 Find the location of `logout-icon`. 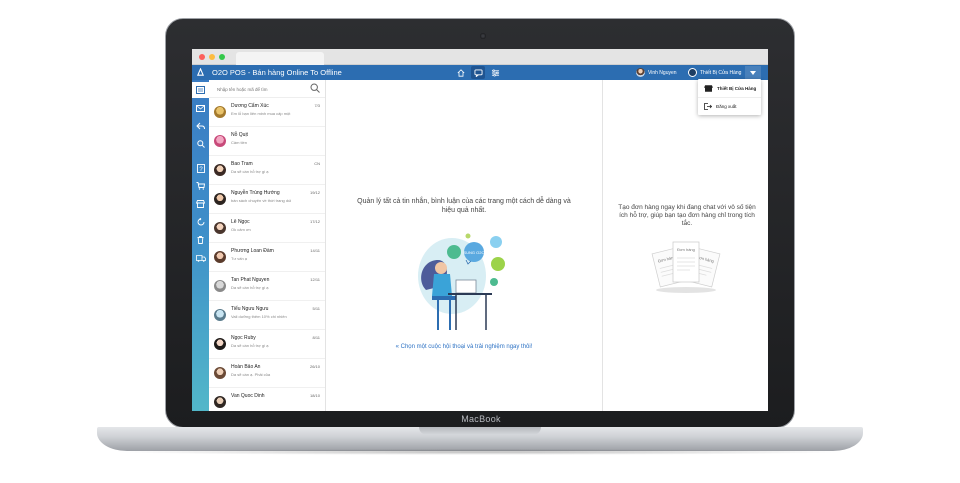

logout-icon is located at coordinates (708, 106).